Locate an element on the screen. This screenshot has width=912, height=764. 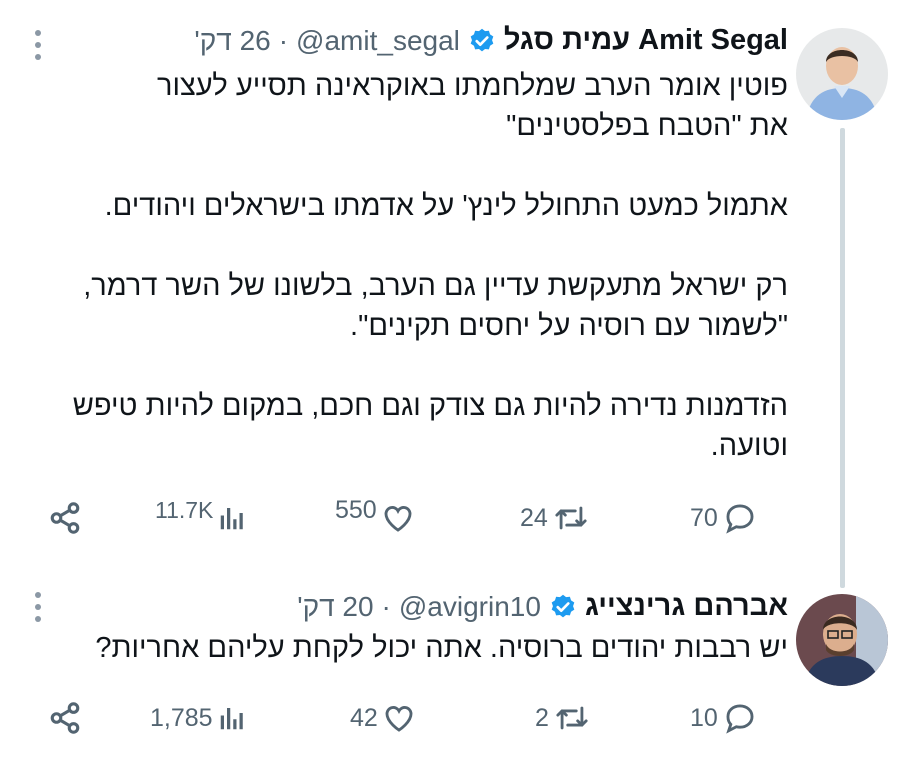
tweet-actions: 1,785 42 2 10 is located at coordinates (410, 718).